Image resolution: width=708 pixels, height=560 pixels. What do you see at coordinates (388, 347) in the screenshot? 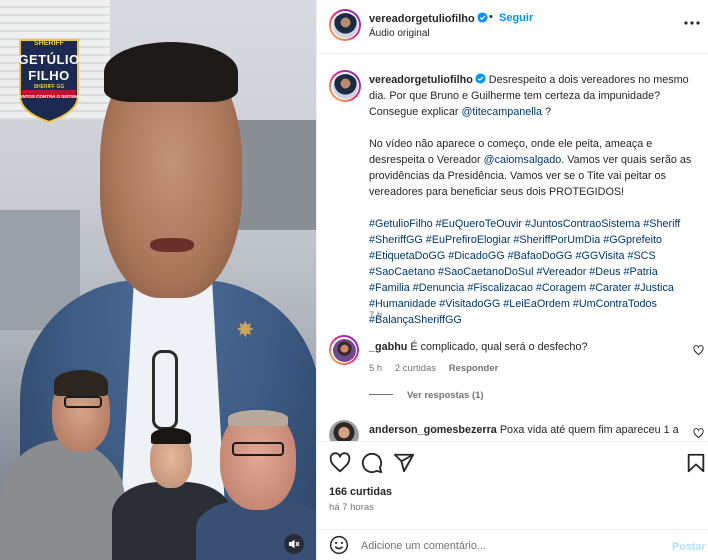
I see `commenter-username: _gabhu` at bounding box center [388, 347].